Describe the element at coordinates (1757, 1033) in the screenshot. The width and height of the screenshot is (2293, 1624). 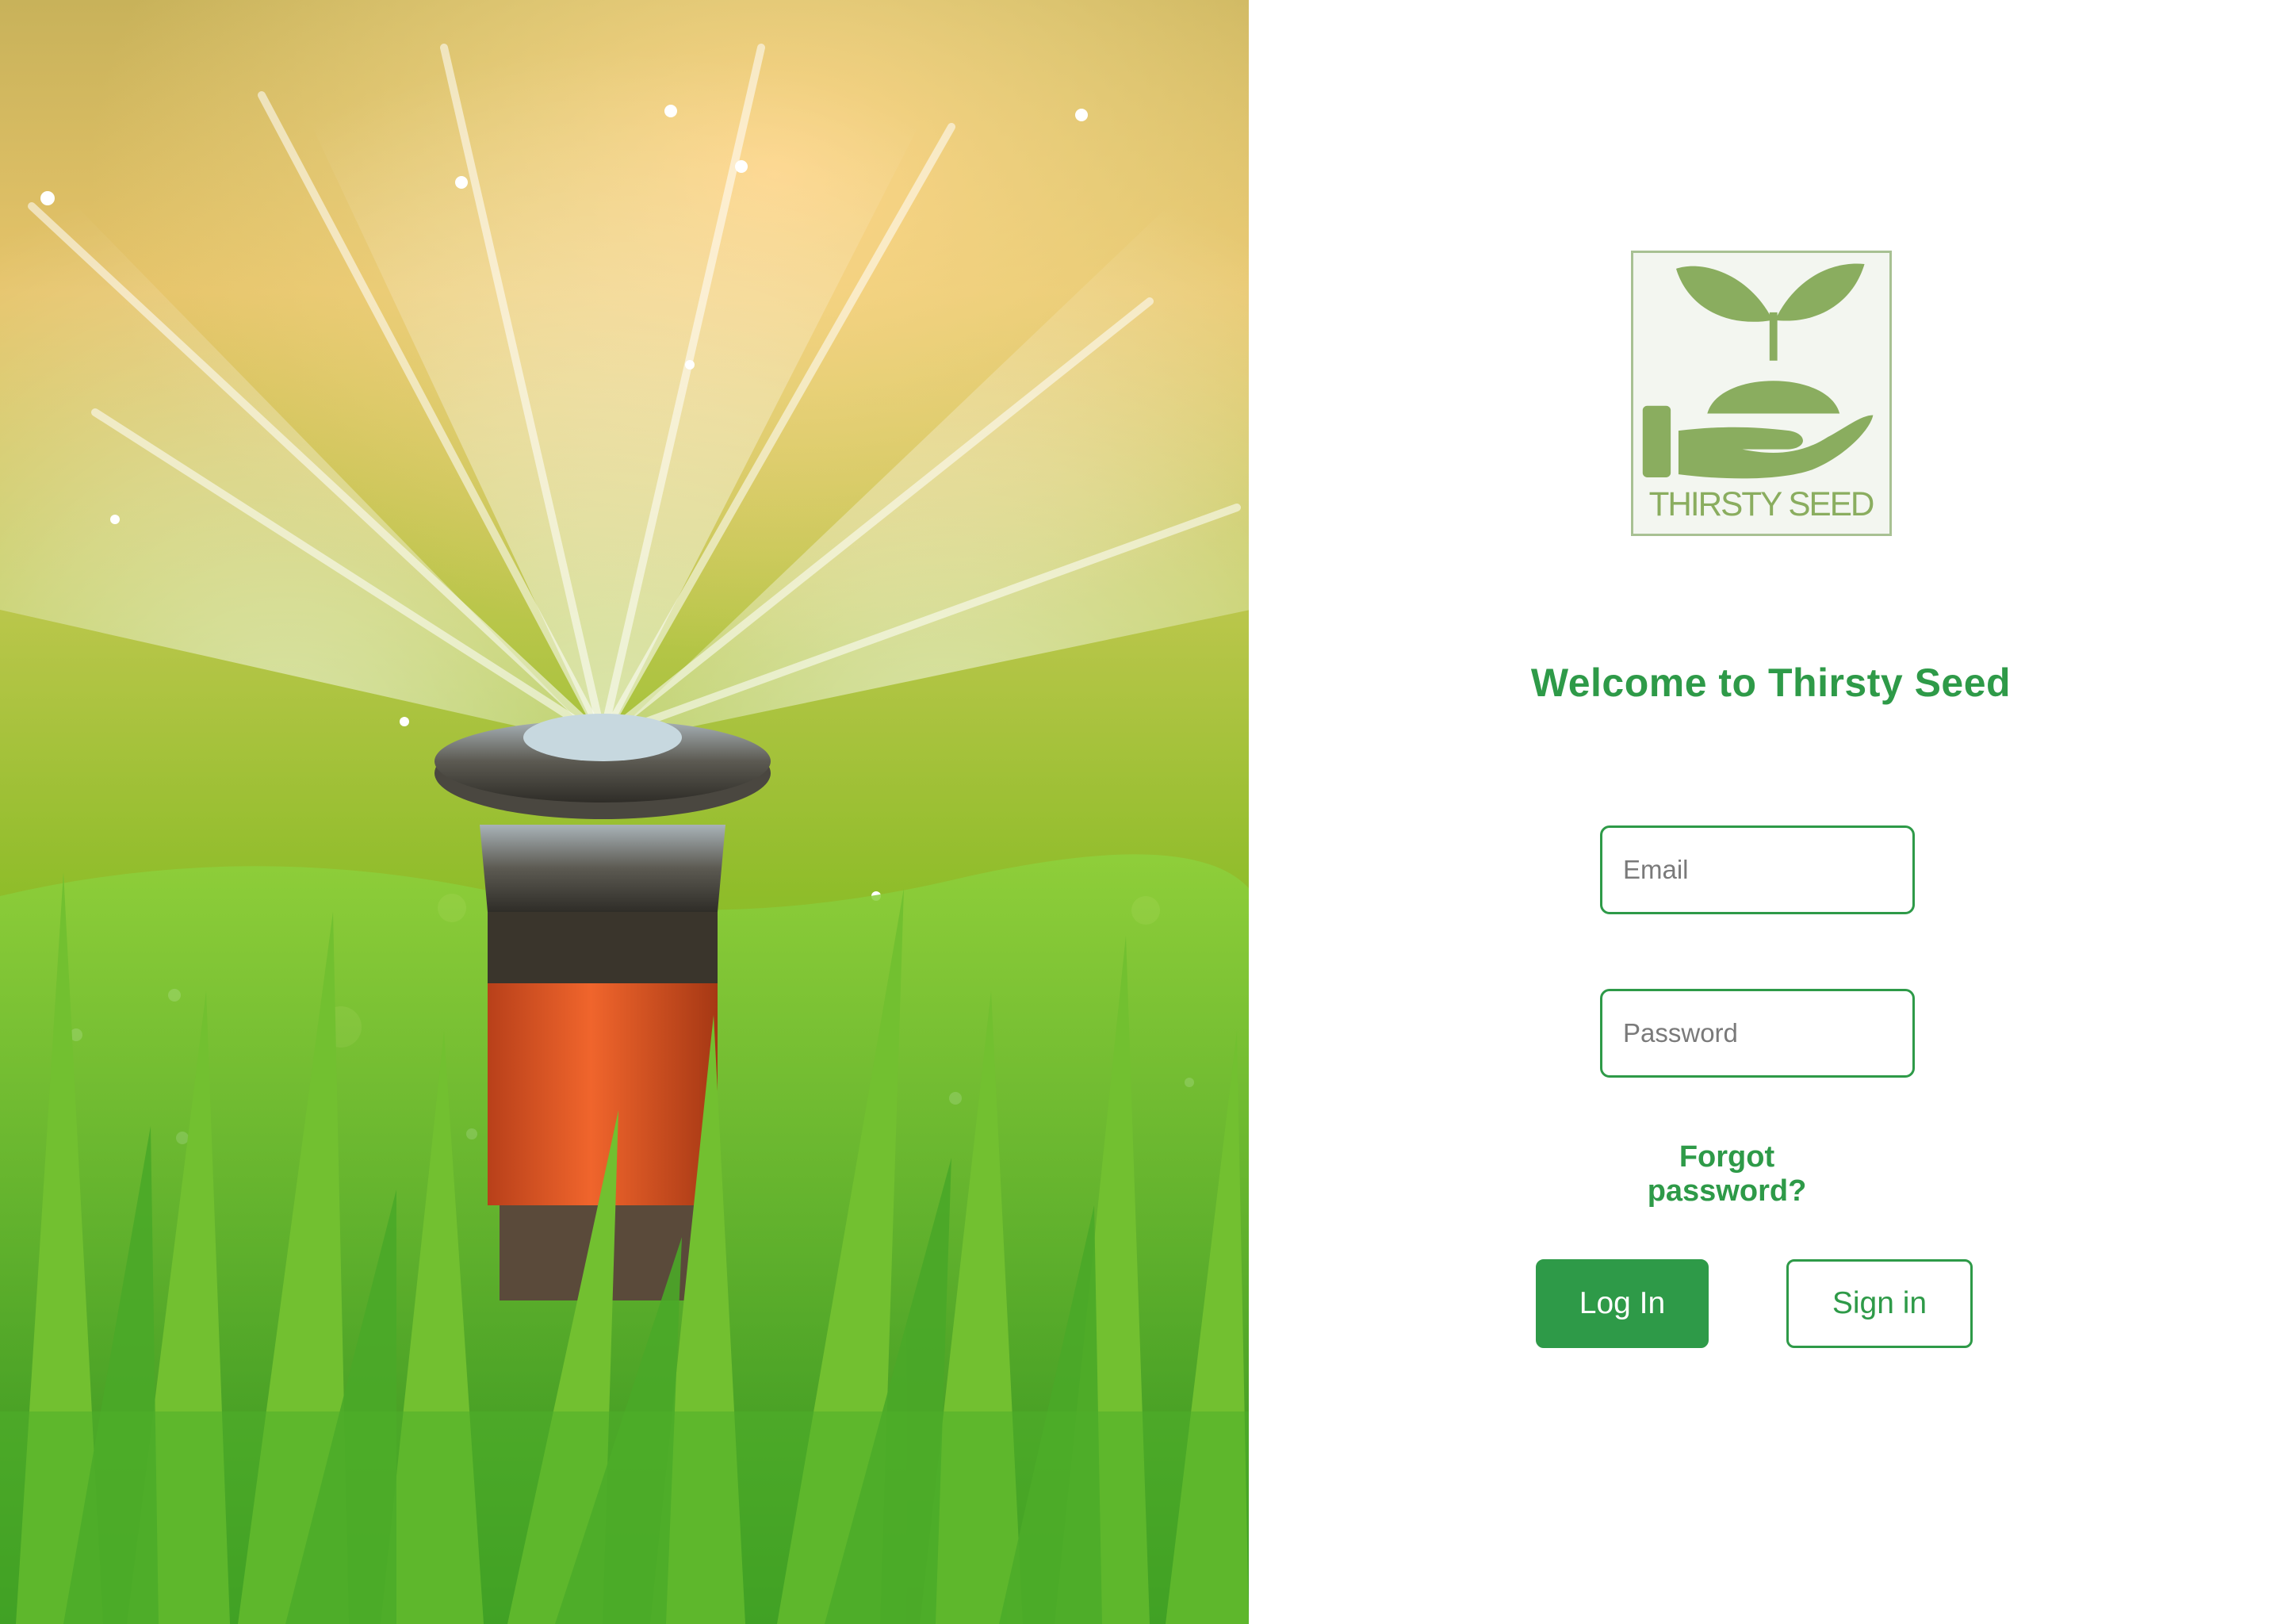
I see `password-field` at that location.